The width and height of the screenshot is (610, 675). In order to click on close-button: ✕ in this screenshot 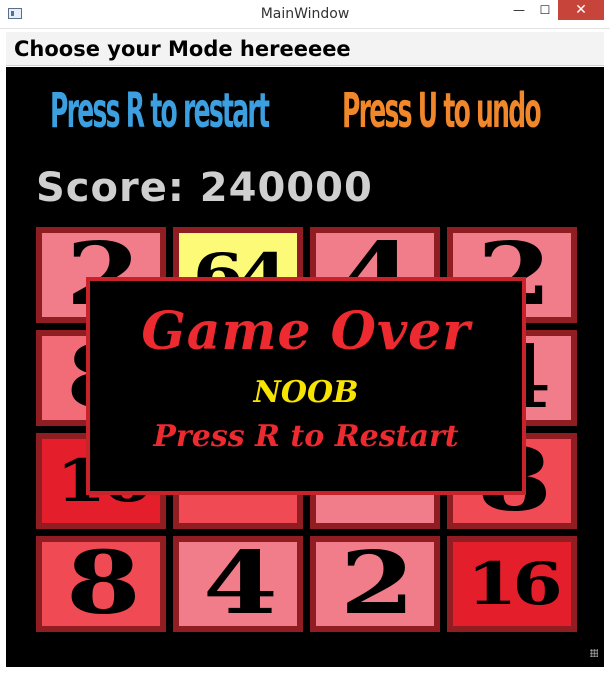, I will do `click(581, 10)`.